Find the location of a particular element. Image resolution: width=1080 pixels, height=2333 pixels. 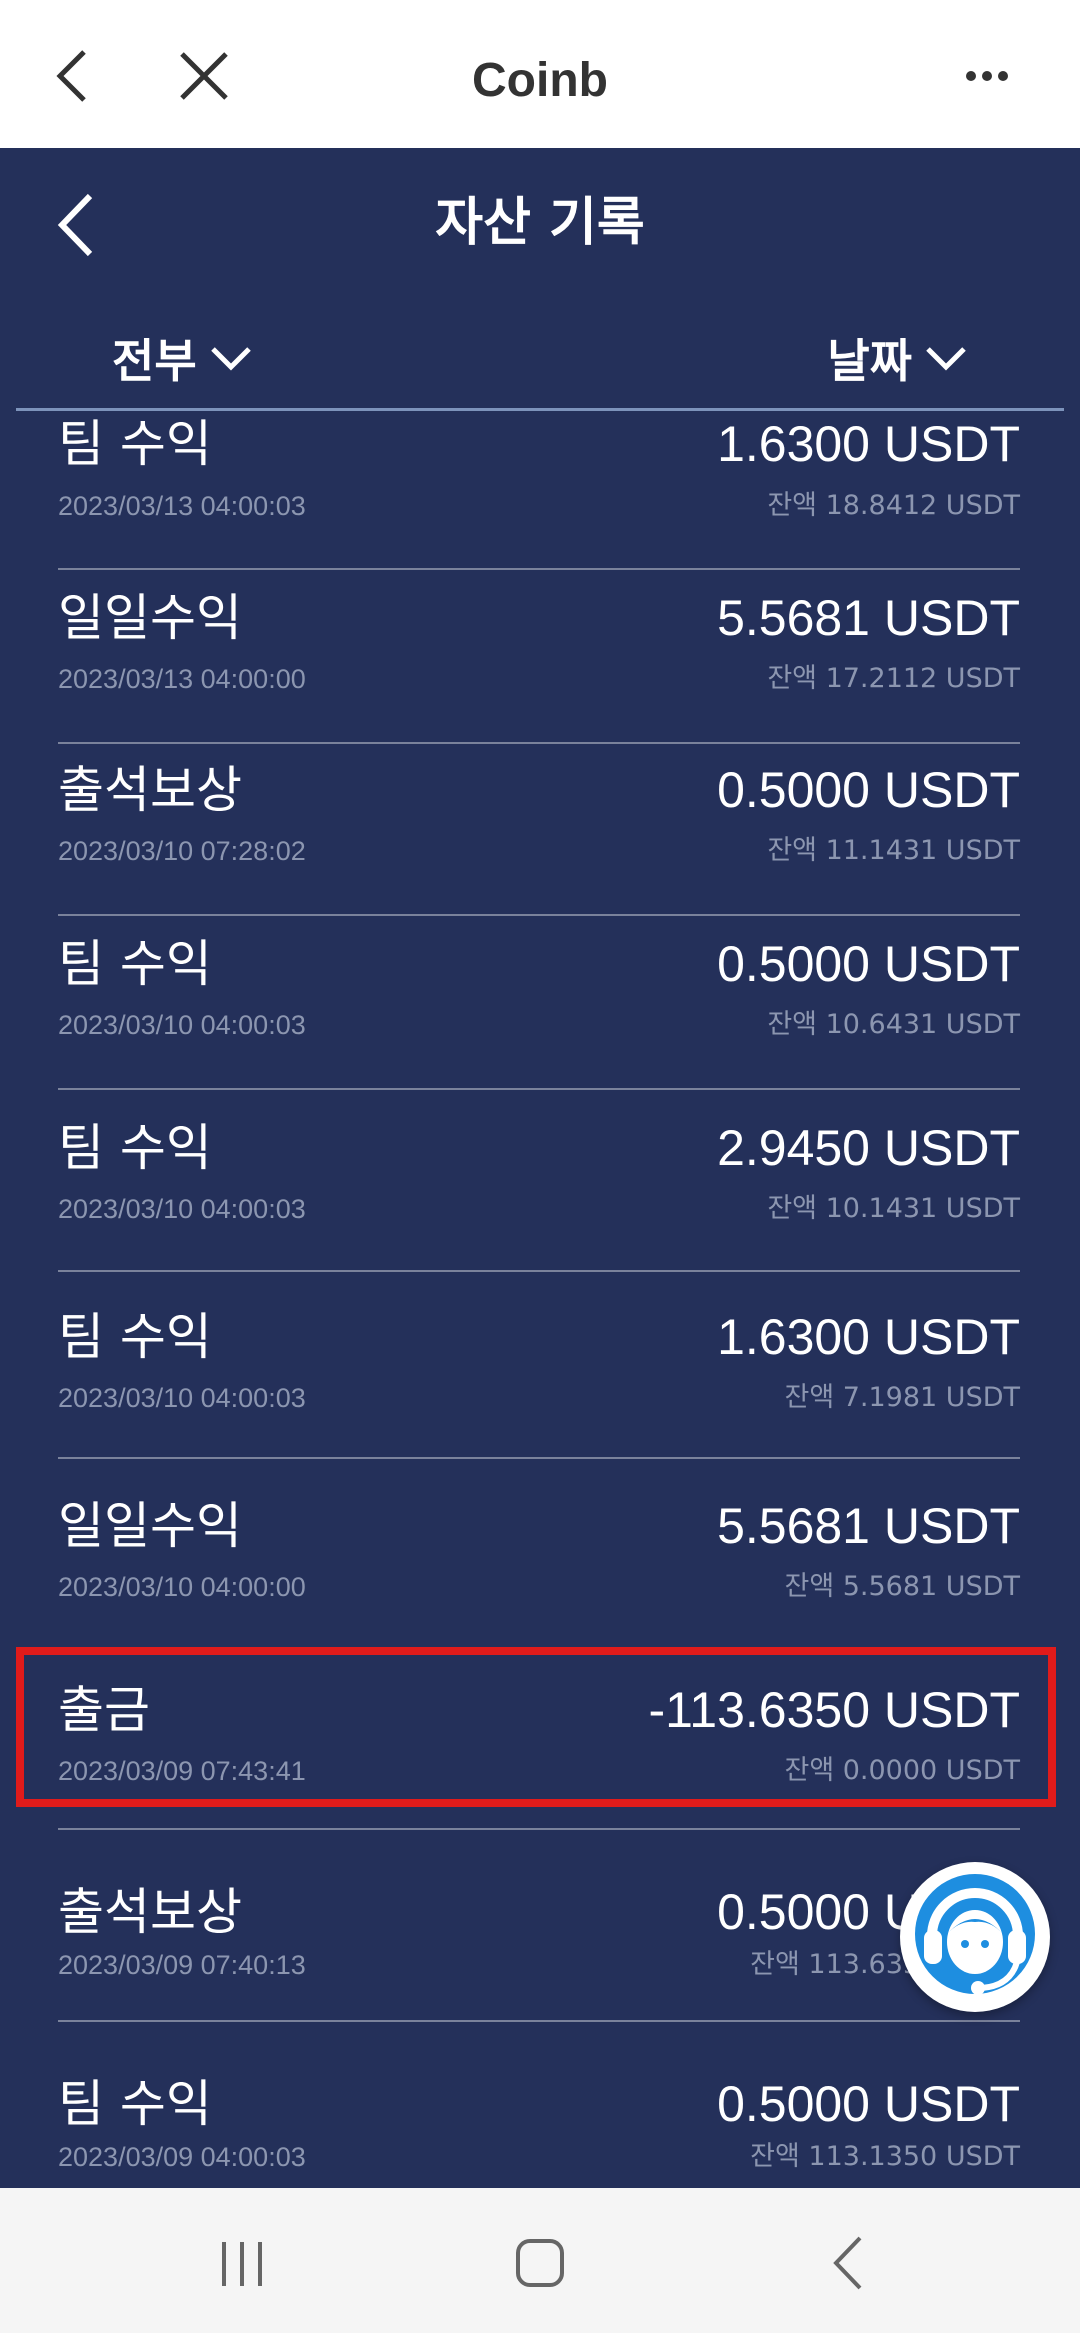

recent-apps-icon is located at coordinates (242, 2263).